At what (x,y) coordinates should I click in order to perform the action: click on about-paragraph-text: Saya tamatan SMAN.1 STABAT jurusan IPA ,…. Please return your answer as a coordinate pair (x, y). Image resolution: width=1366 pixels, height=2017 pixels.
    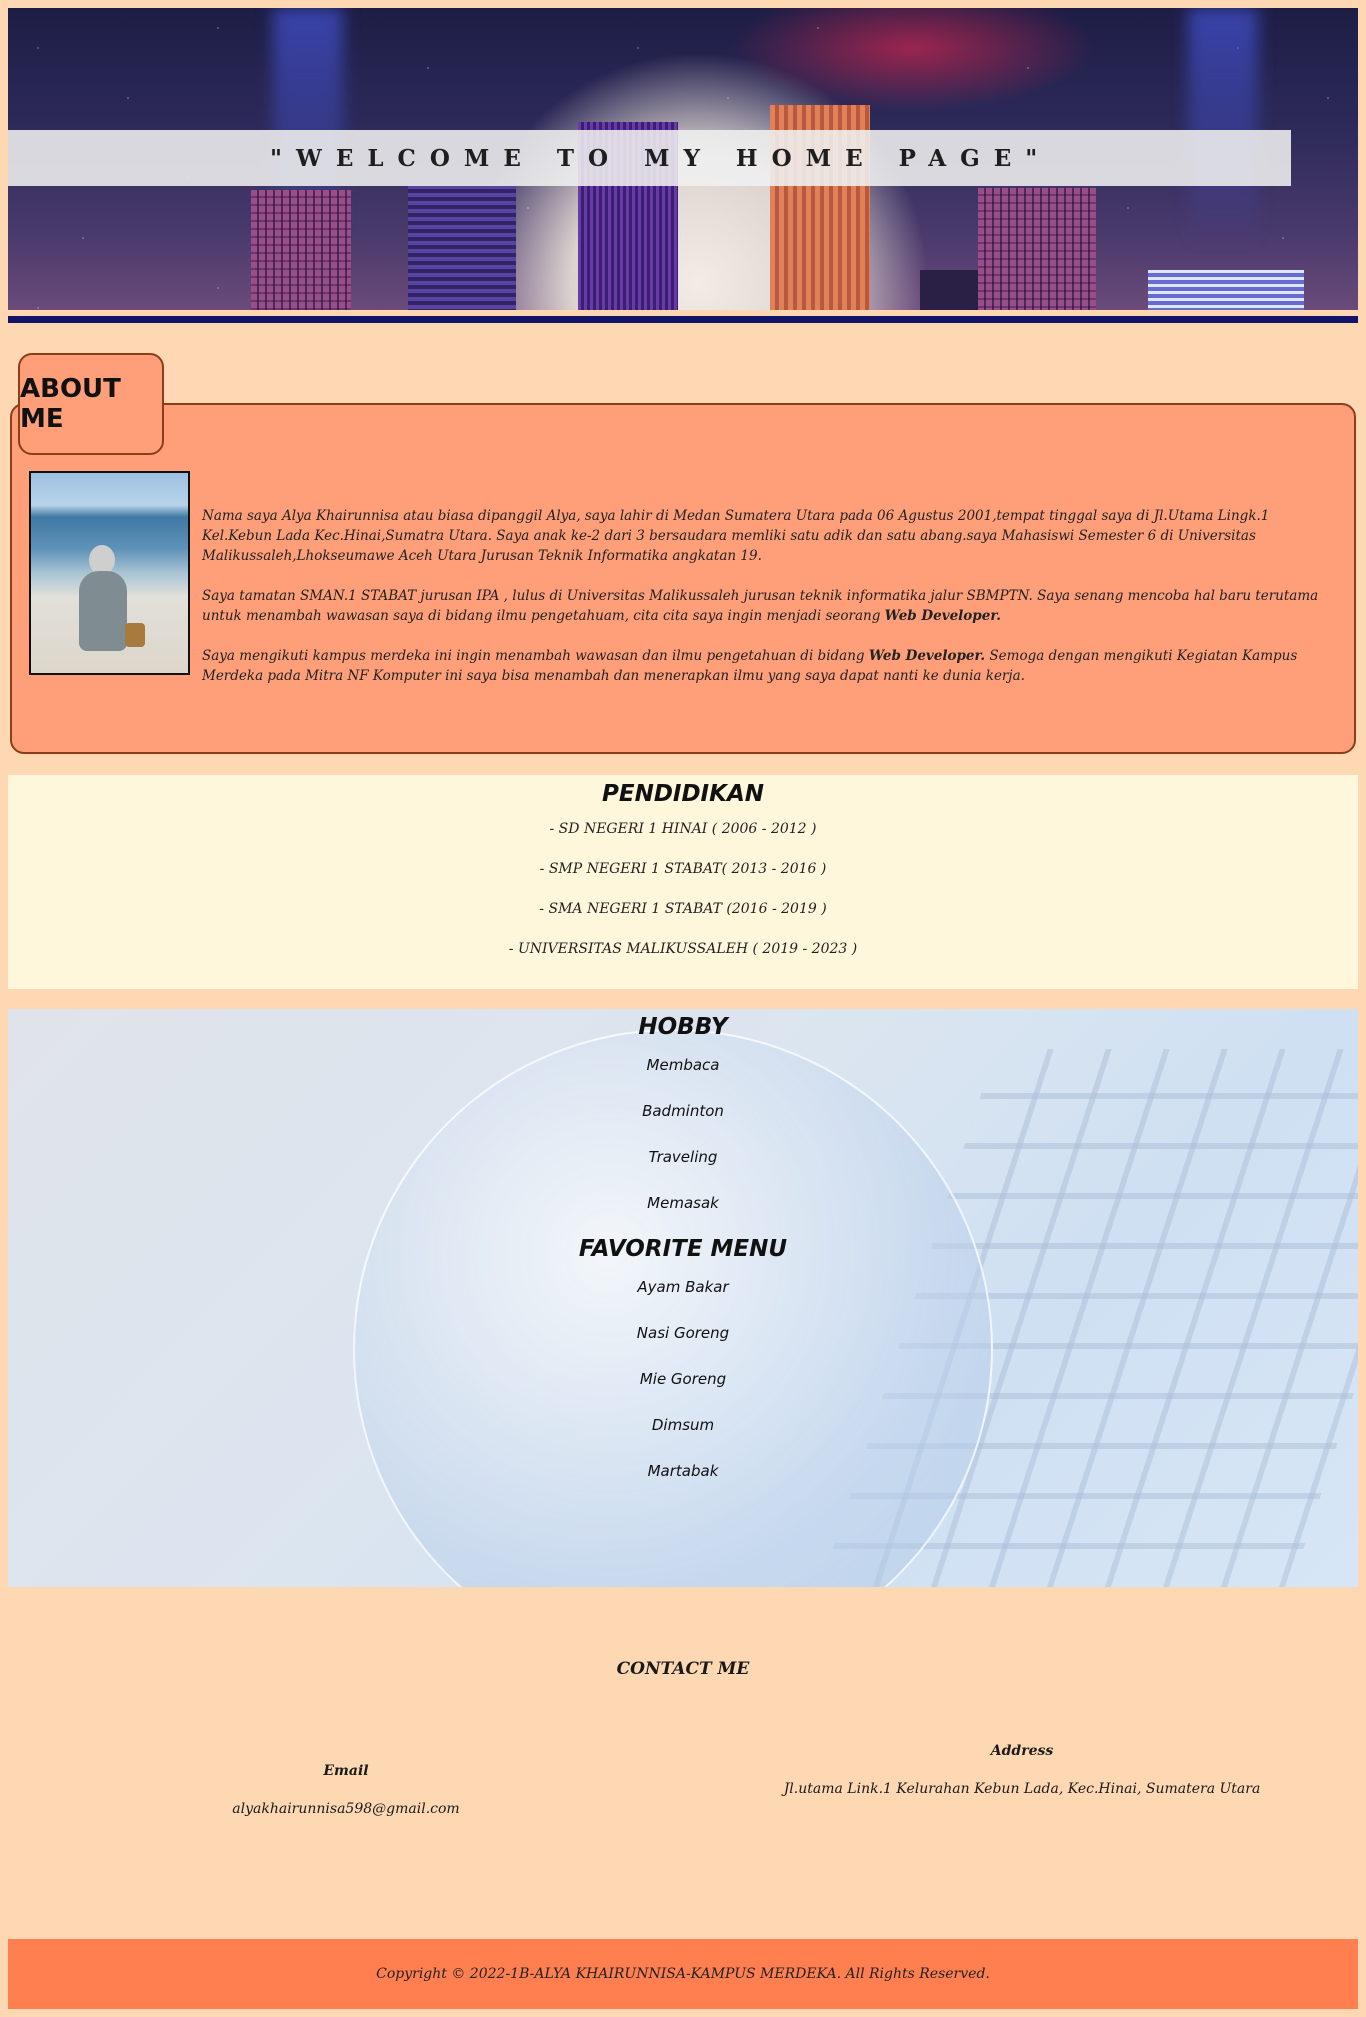
    Looking at the image, I should click on (760, 606).